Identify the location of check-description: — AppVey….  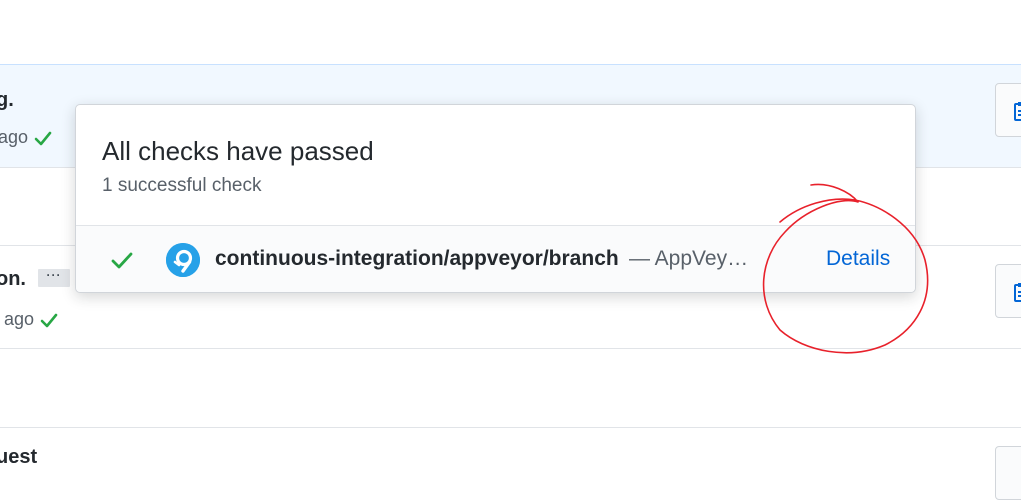
(689, 258).